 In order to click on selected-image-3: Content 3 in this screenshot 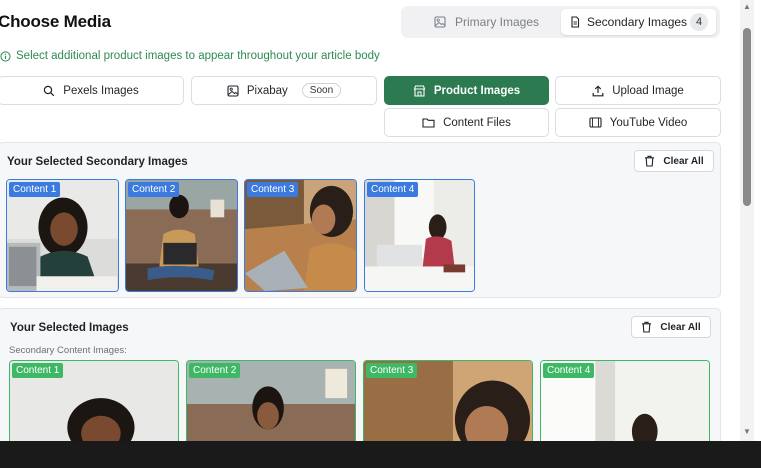, I will do `click(448, 400)`.